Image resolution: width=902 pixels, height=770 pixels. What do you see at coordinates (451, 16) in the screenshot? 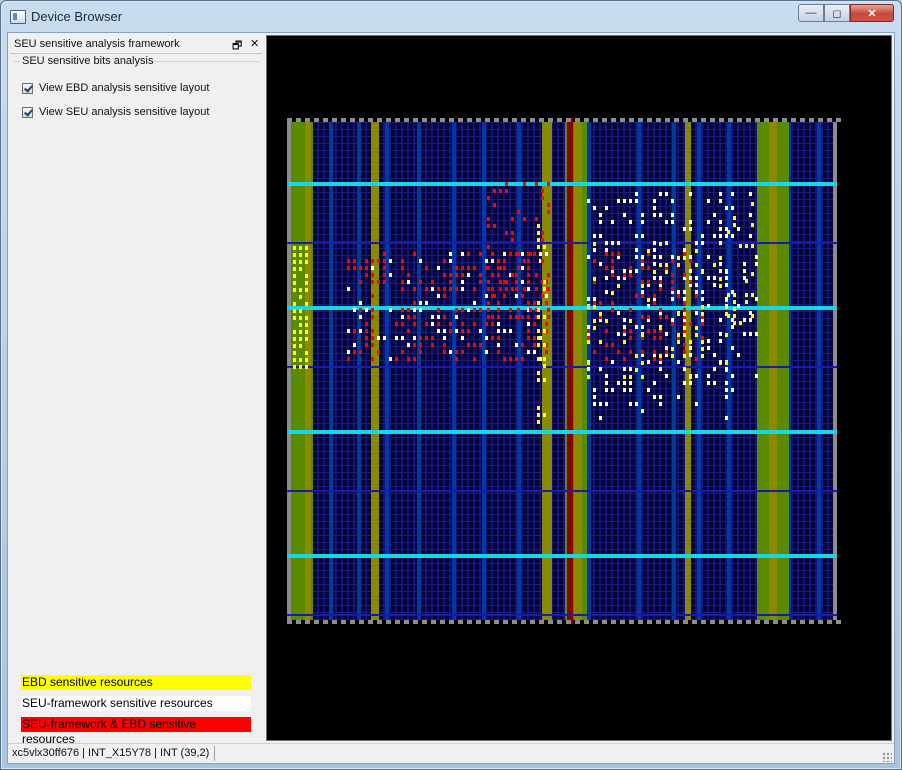
I see `title-bar: Device Browser — ◻ ✕` at bounding box center [451, 16].